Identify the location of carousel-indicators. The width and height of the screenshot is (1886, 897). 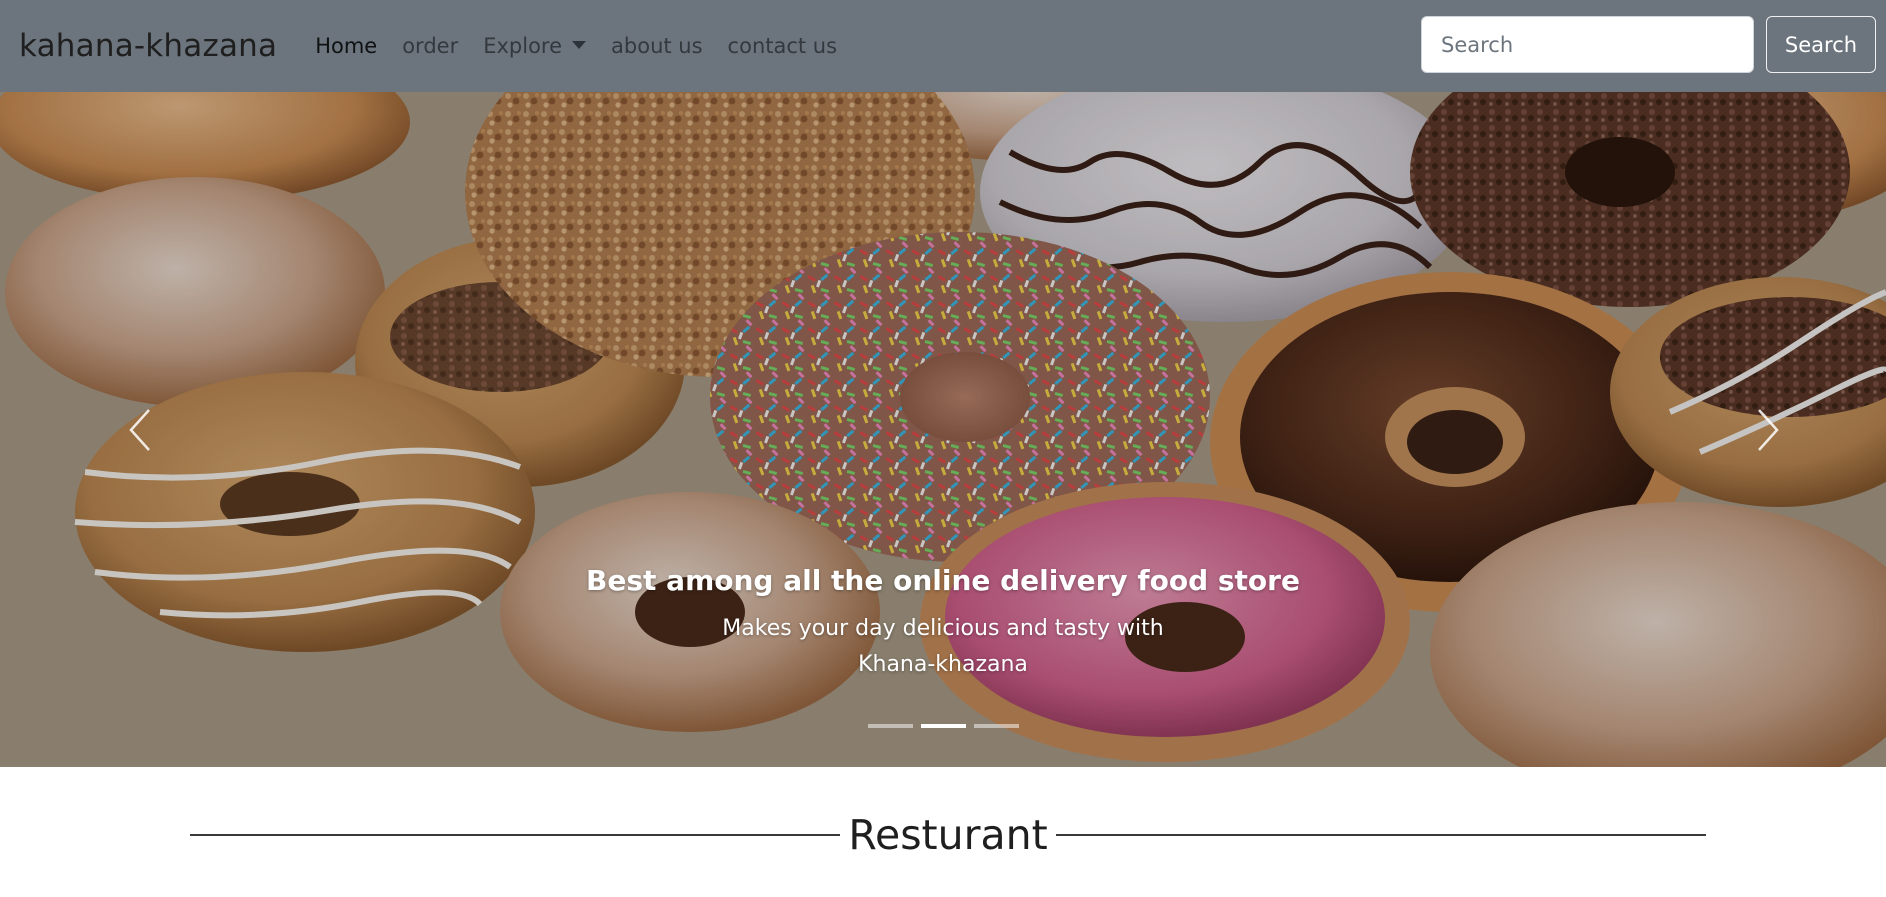
(943, 726).